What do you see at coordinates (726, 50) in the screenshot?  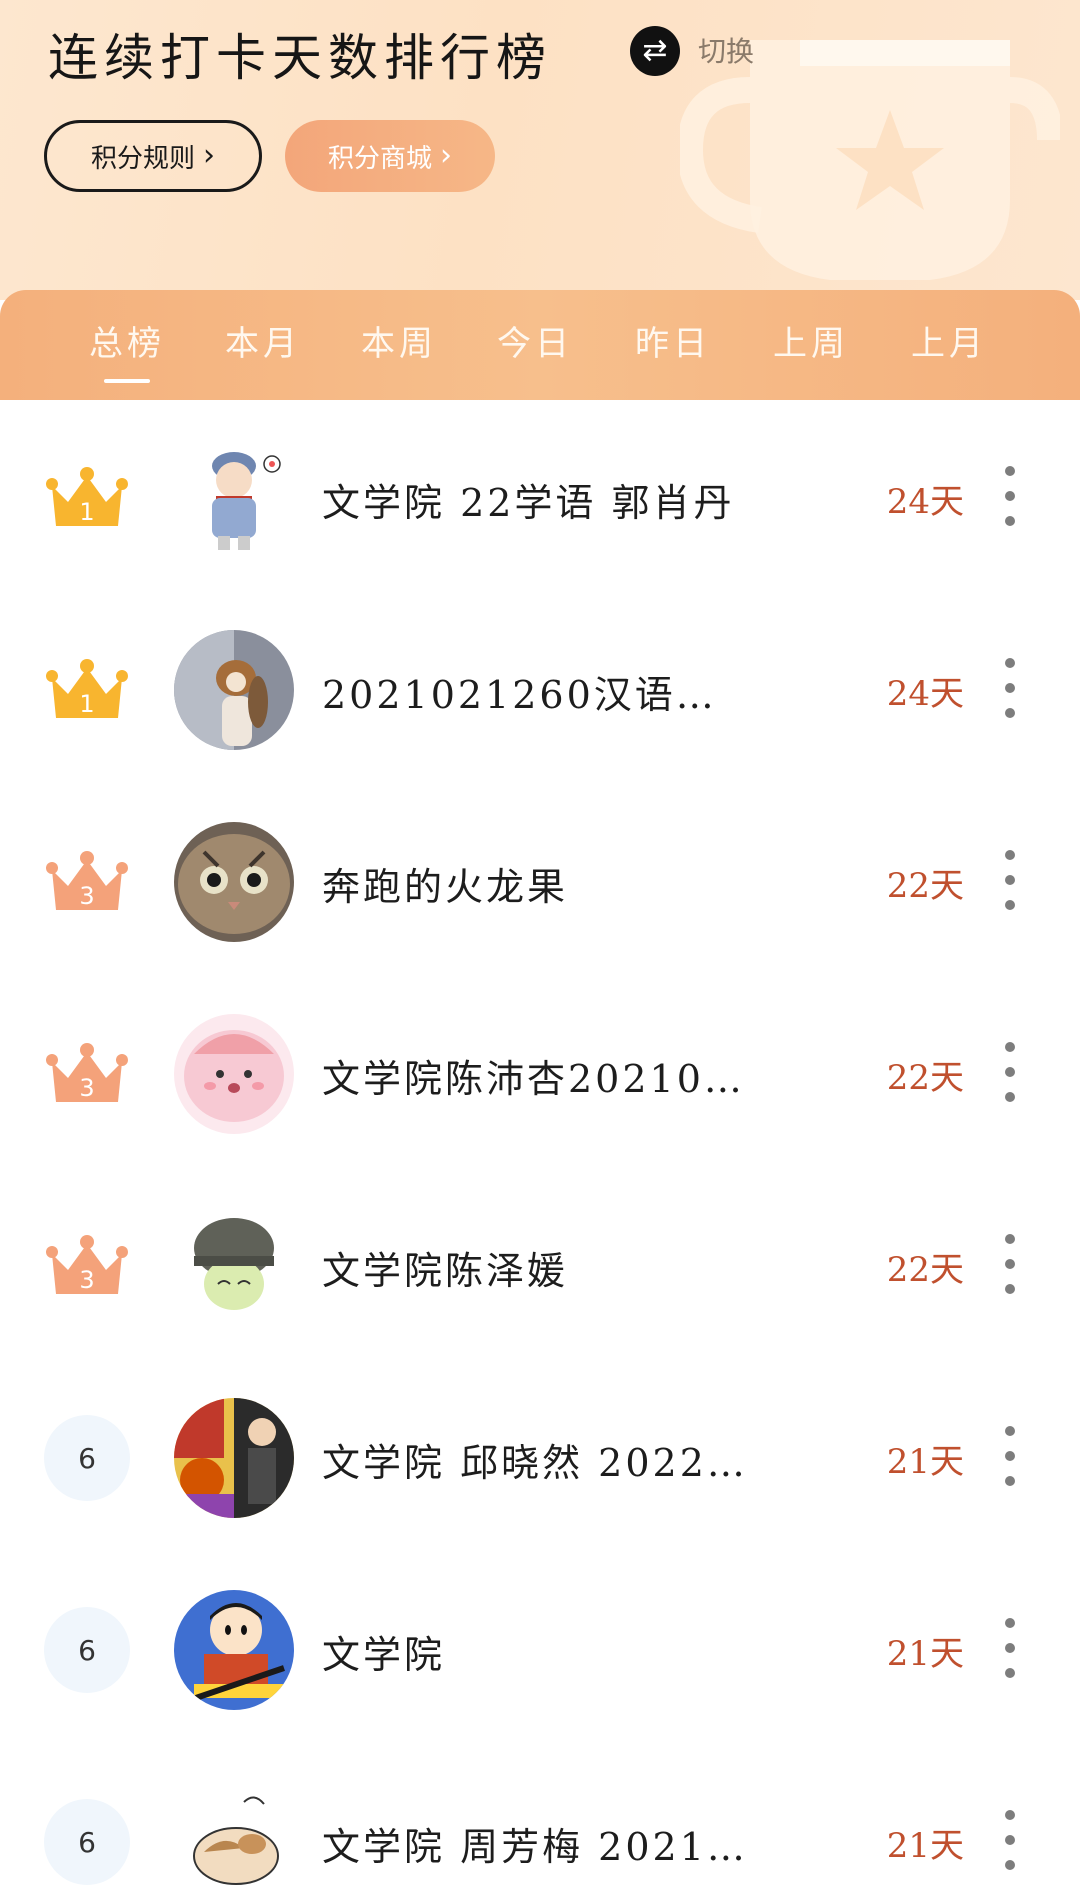 I see `switch-label: 切换` at bounding box center [726, 50].